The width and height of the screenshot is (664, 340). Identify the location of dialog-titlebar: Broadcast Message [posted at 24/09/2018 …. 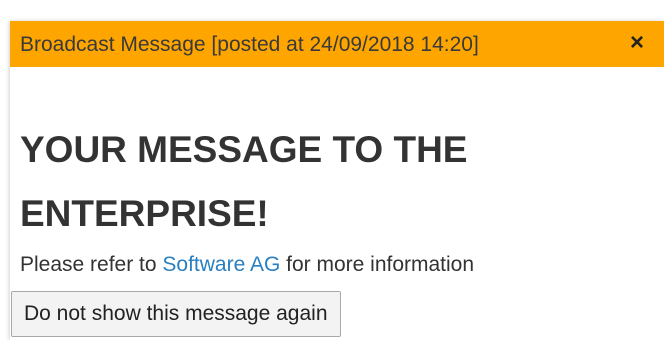
(337, 44).